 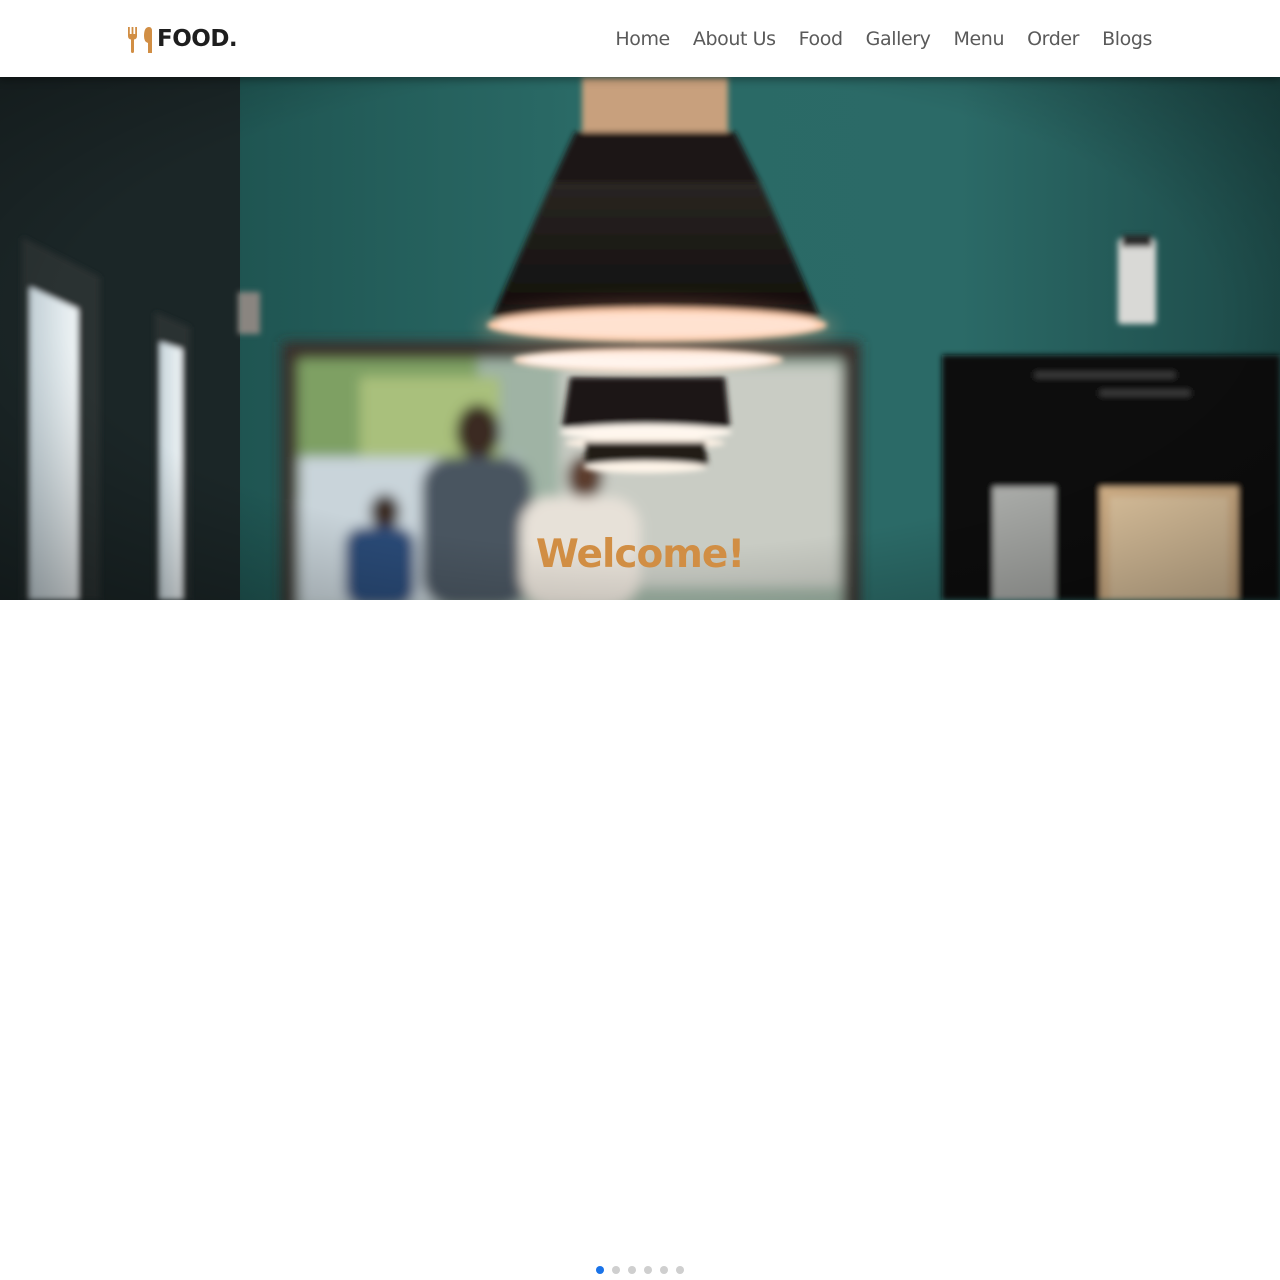 What do you see at coordinates (887, 39) in the screenshot?
I see `nav-item-gallery: Gallery` at bounding box center [887, 39].